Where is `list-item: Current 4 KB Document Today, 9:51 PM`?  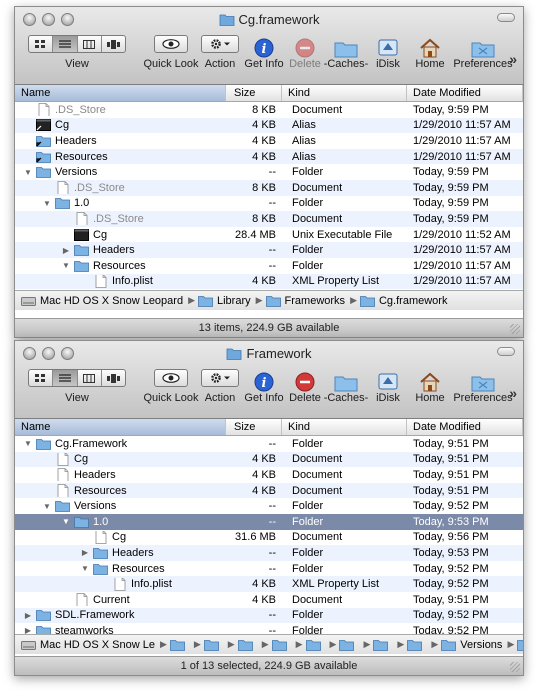 list-item: Current 4 KB Document Today, 9:51 PM is located at coordinates (269, 600).